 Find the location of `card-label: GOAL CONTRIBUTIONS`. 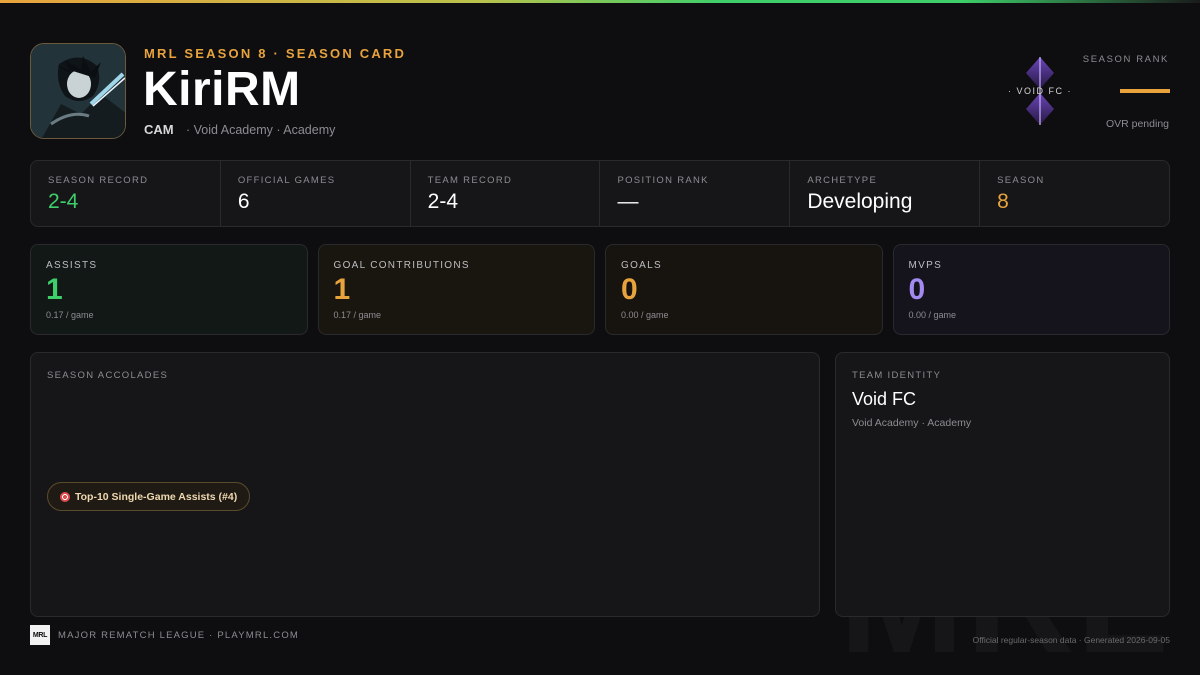

card-label: GOAL CONTRIBUTIONS is located at coordinates (401, 265).